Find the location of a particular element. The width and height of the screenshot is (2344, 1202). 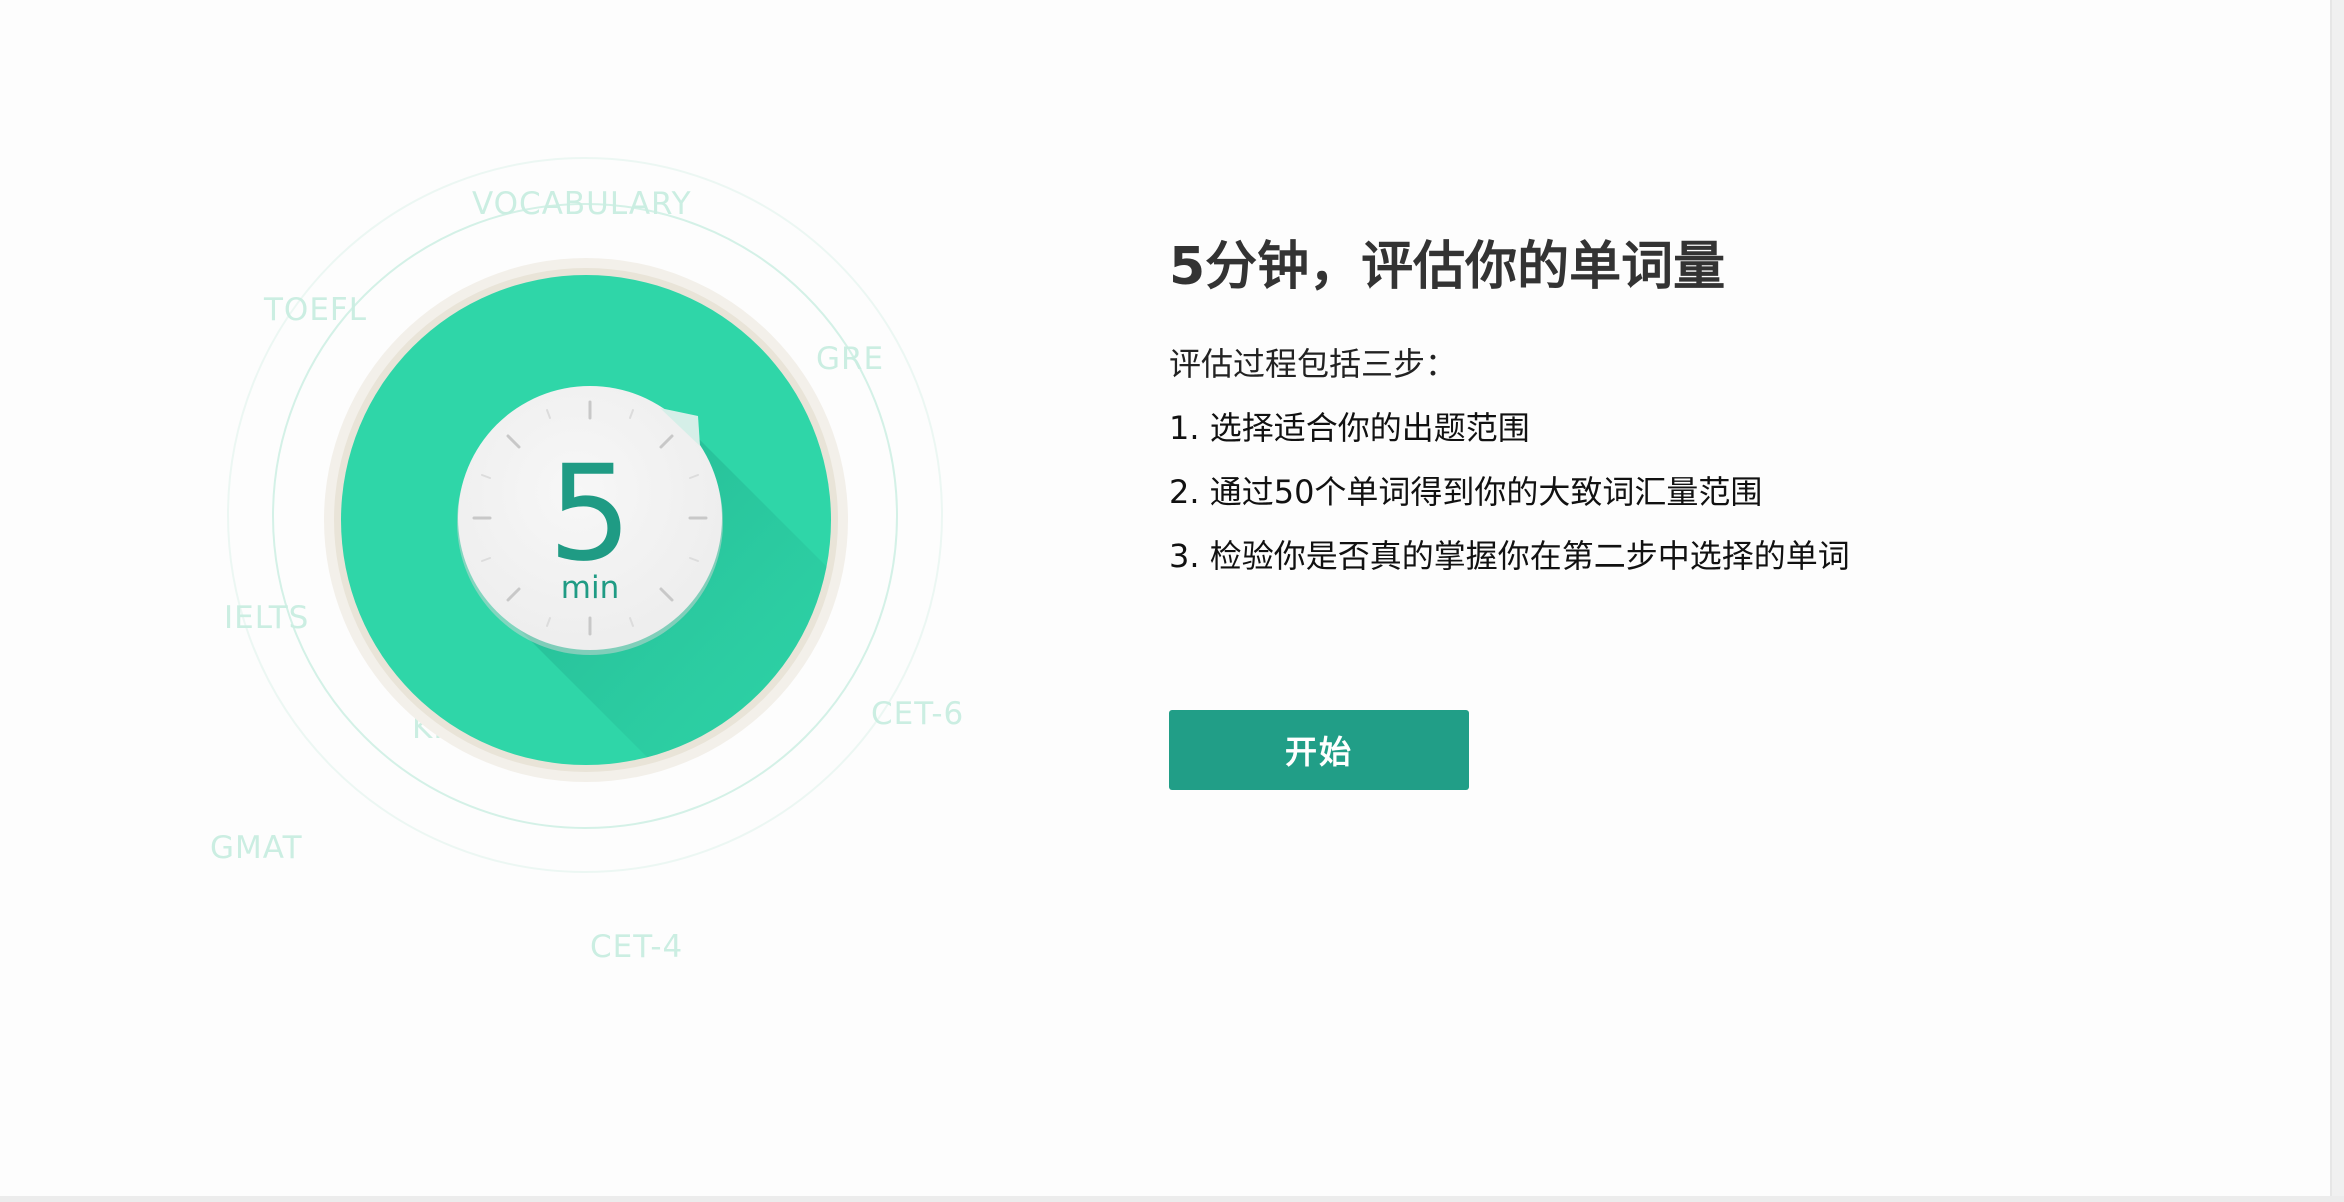

start-button: 开始 is located at coordinates (1319, 750).